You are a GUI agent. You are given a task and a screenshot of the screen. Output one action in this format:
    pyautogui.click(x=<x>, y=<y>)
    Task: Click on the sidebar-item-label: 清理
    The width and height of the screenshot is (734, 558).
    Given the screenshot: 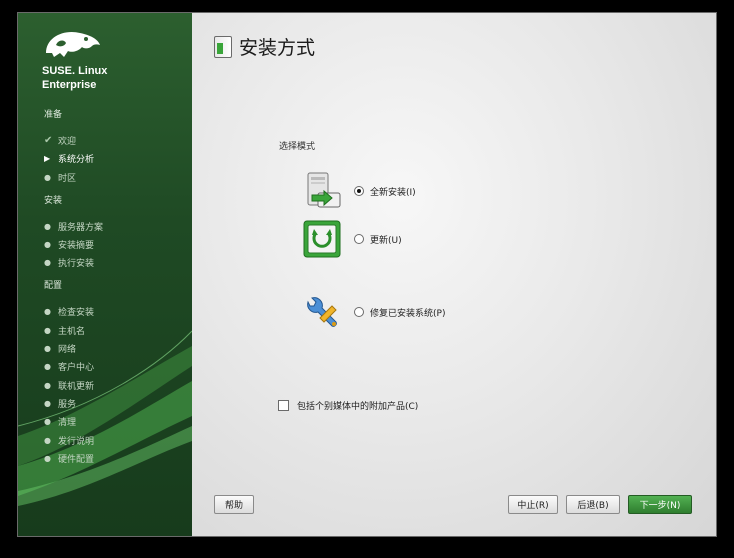 What is the action you would take?
    pyautogui.click(x=67, y=423)
    